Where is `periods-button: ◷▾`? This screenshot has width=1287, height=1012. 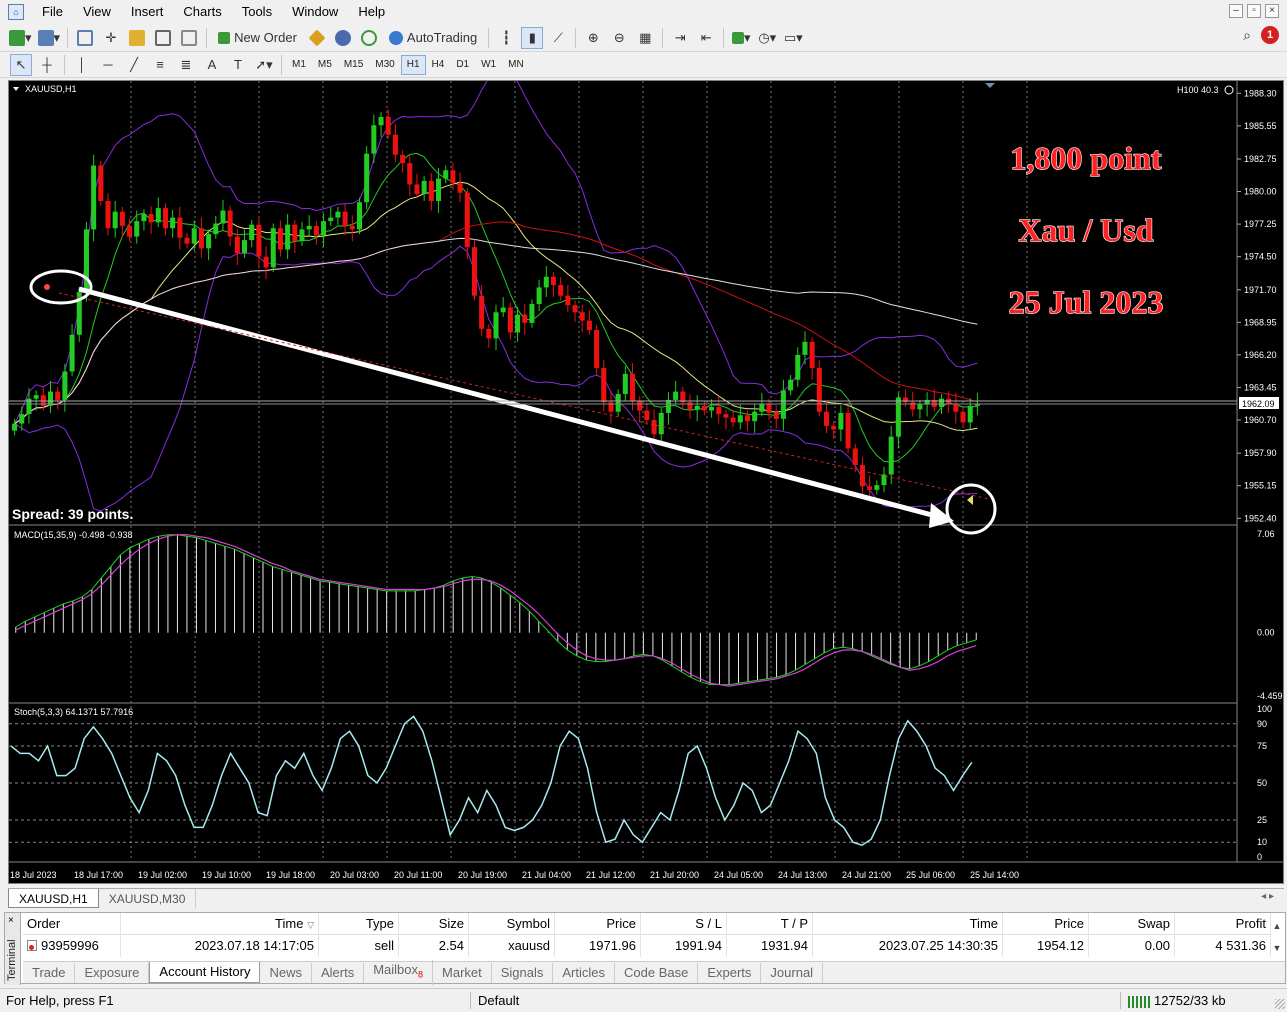
periods-button: ◷▾ is located at coordinates (767, 38).